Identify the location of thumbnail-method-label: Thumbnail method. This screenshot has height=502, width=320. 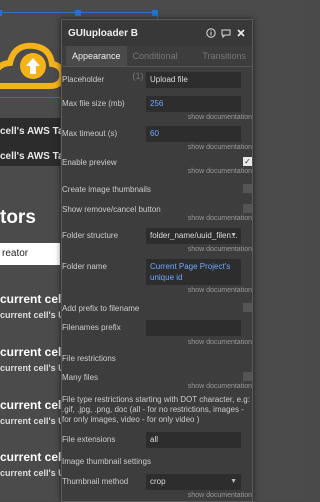
(95, 481).